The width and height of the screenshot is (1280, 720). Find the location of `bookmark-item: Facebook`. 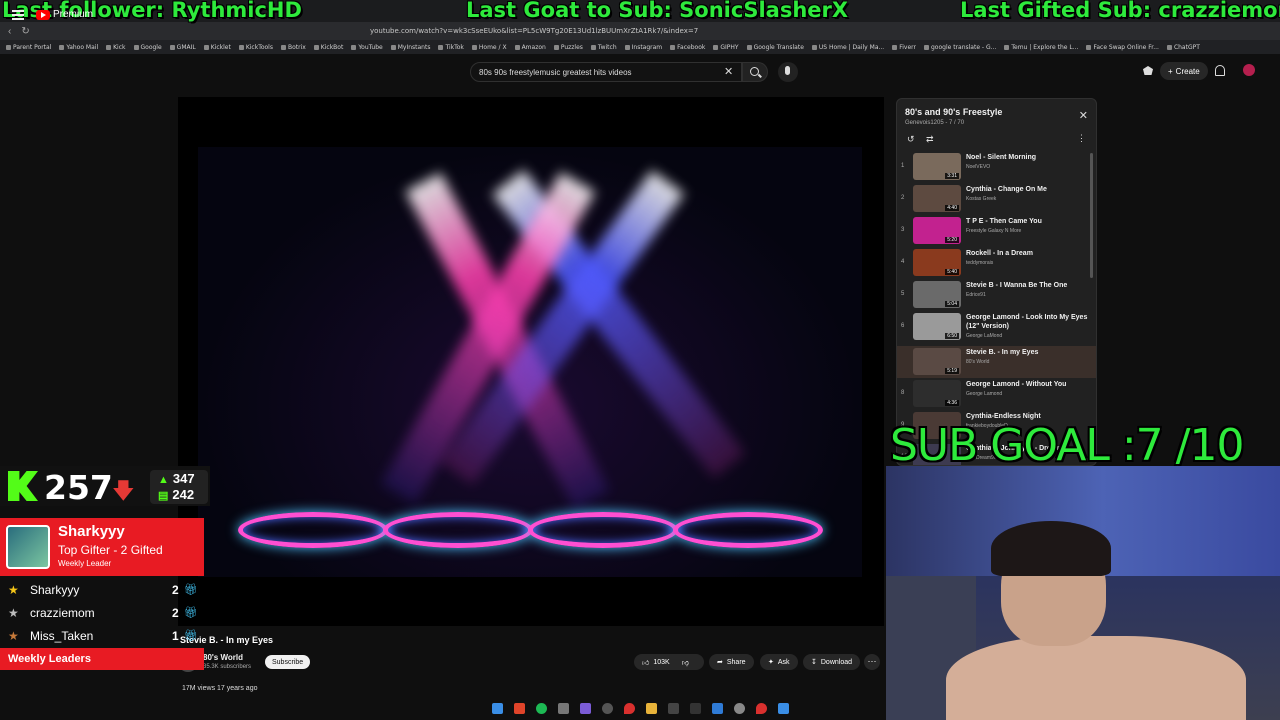

bookmark-item: Facebook is located at coordinates (687, 47).